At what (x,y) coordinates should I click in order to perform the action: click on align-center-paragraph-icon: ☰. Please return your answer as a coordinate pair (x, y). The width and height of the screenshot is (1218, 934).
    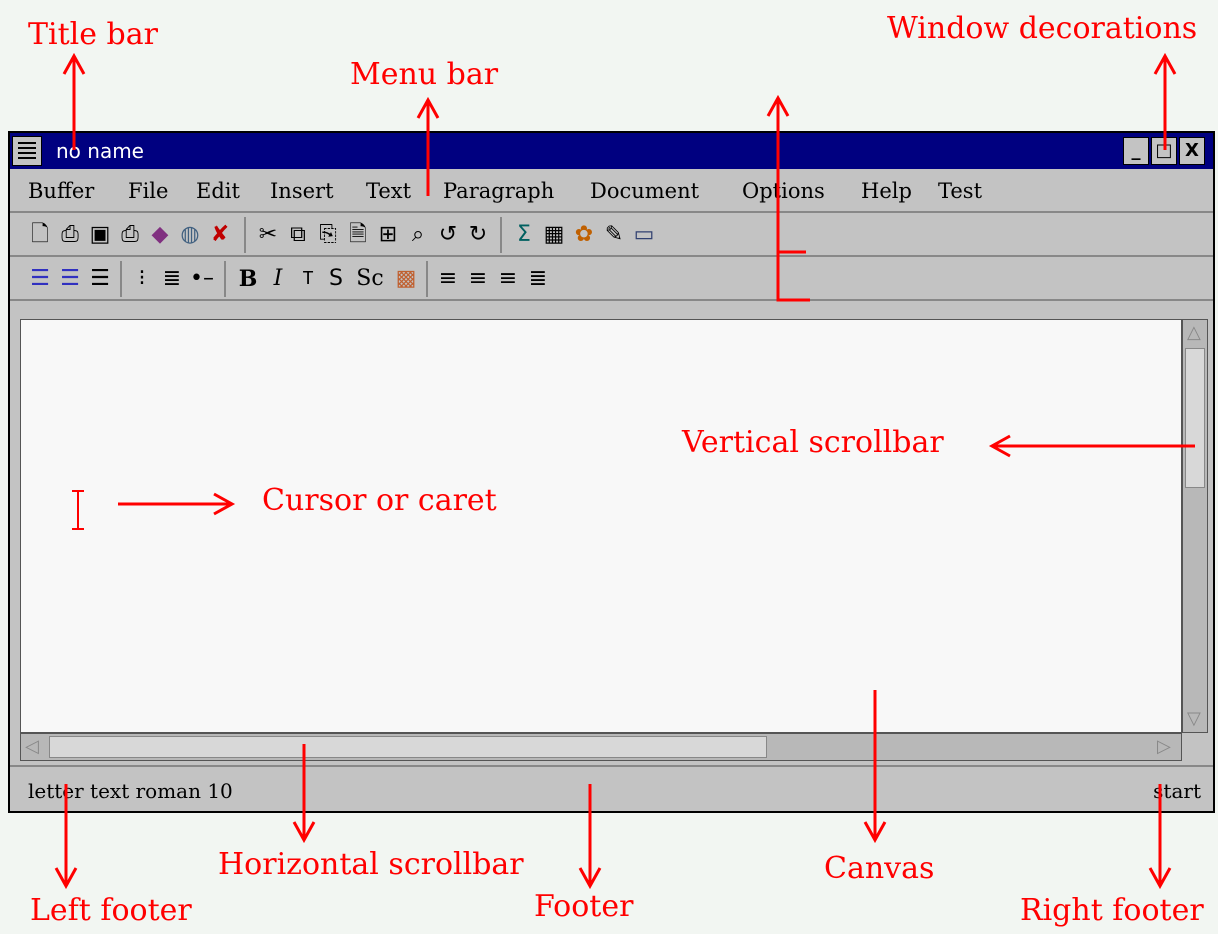
    Looking at the image, I should click on (70, 279).